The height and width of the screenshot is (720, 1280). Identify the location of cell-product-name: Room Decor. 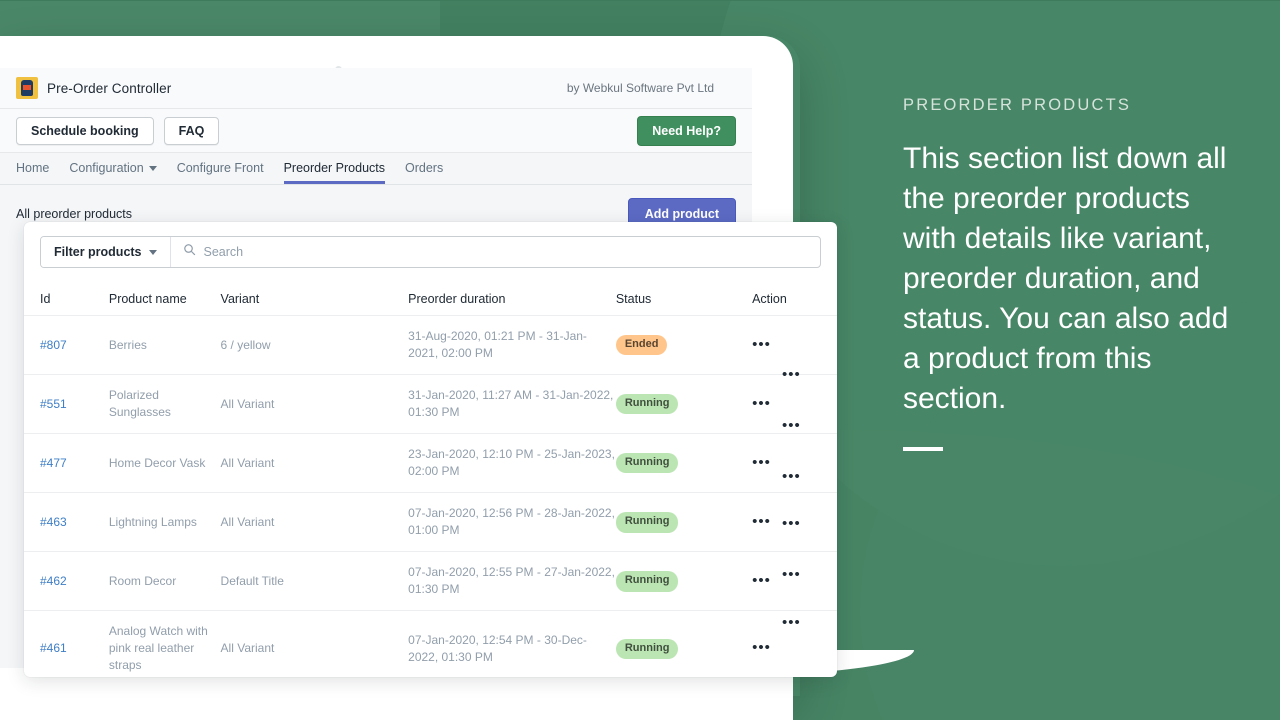
(164, 581).